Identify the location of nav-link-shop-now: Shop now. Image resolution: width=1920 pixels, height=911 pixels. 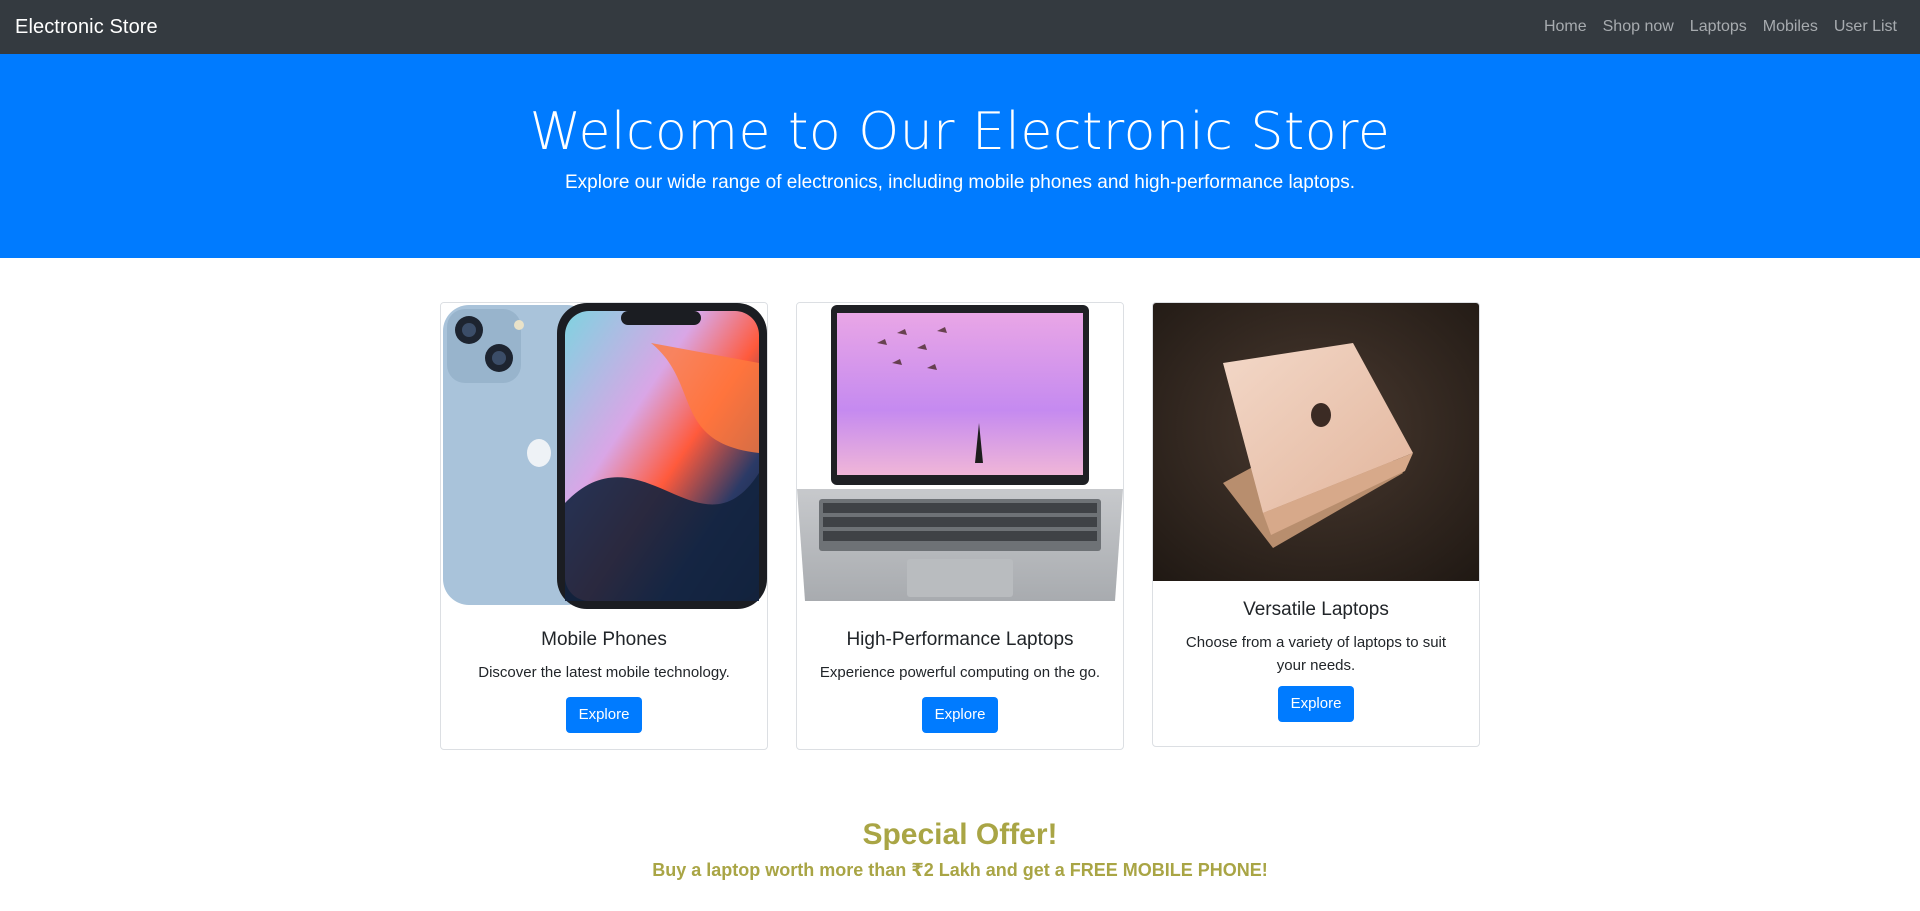
(1638, 27).